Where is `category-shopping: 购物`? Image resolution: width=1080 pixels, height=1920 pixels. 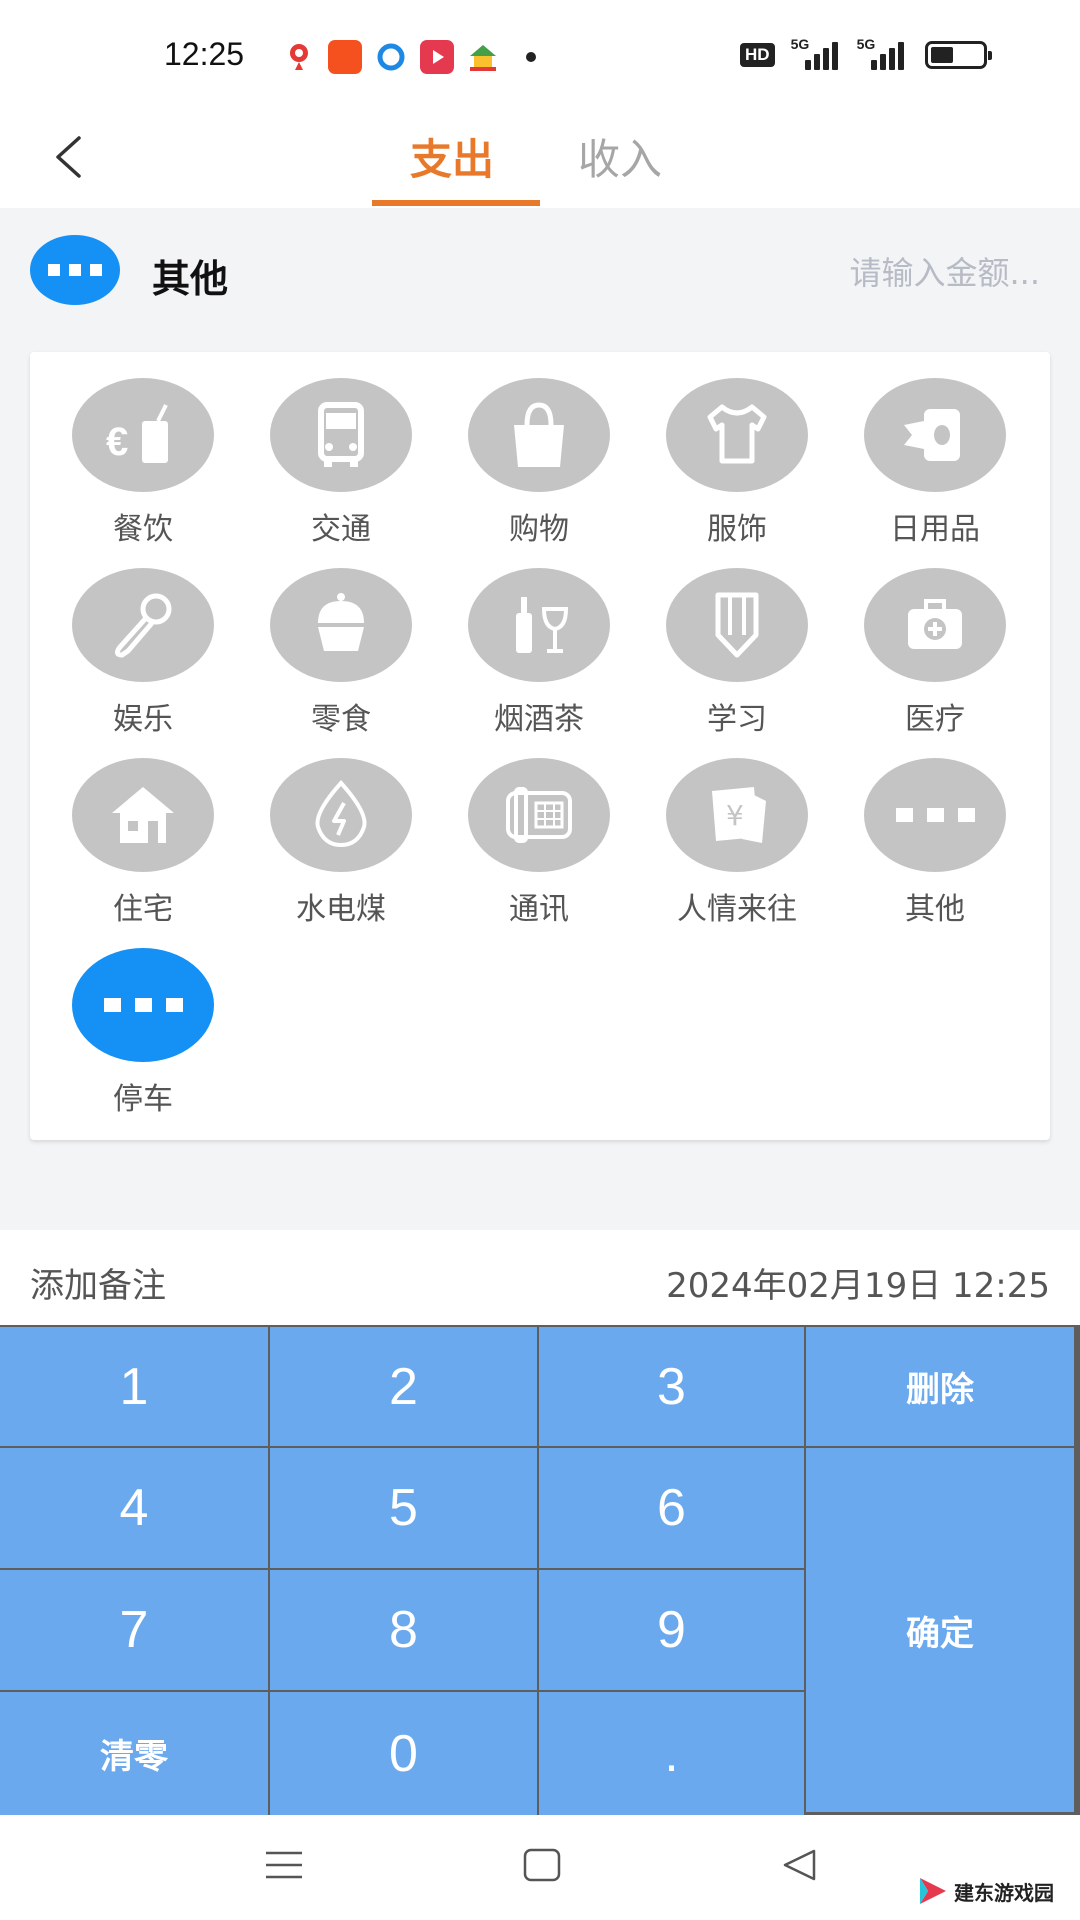 category-shopping: 购物 is located at coordinates (527, 449).